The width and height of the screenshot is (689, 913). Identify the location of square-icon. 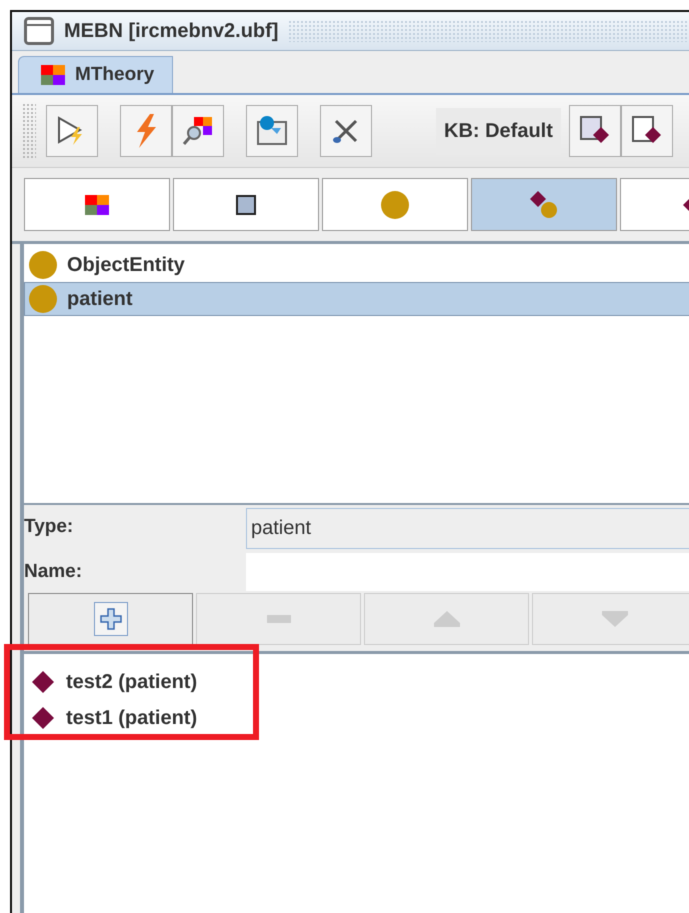
(246, 204).